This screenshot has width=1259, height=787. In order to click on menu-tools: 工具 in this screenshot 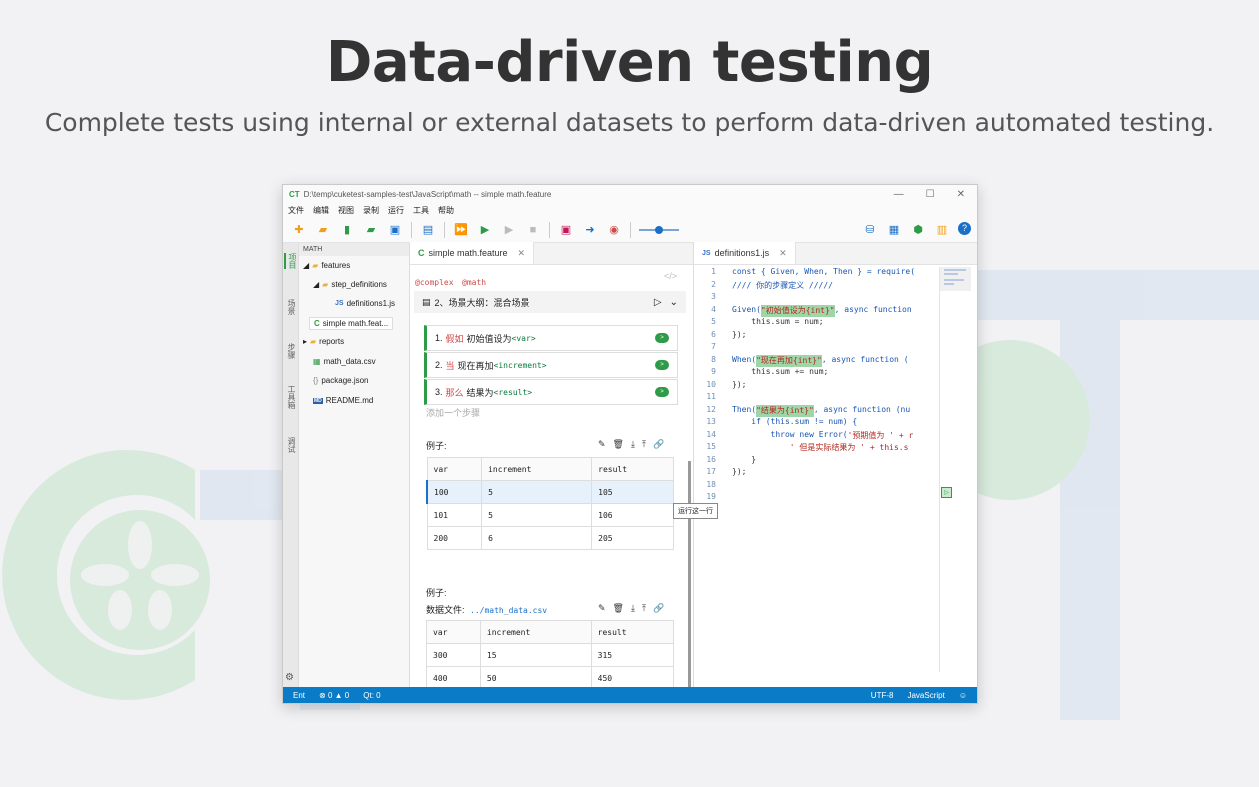, I will do `click(421, 210)`.